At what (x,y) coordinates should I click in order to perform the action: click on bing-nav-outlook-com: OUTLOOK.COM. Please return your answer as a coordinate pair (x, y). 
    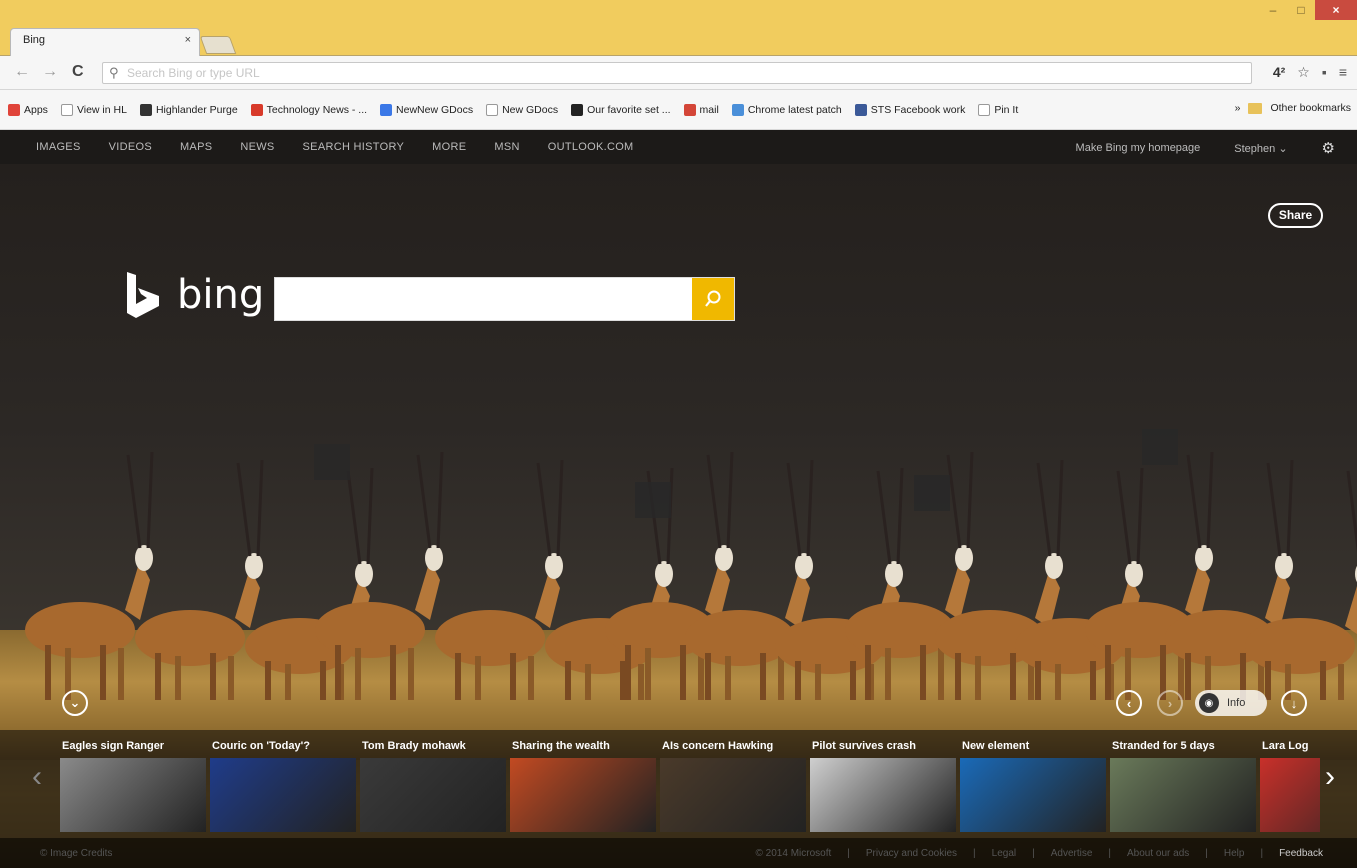
    Looking at the image, I should click on (591, 147).